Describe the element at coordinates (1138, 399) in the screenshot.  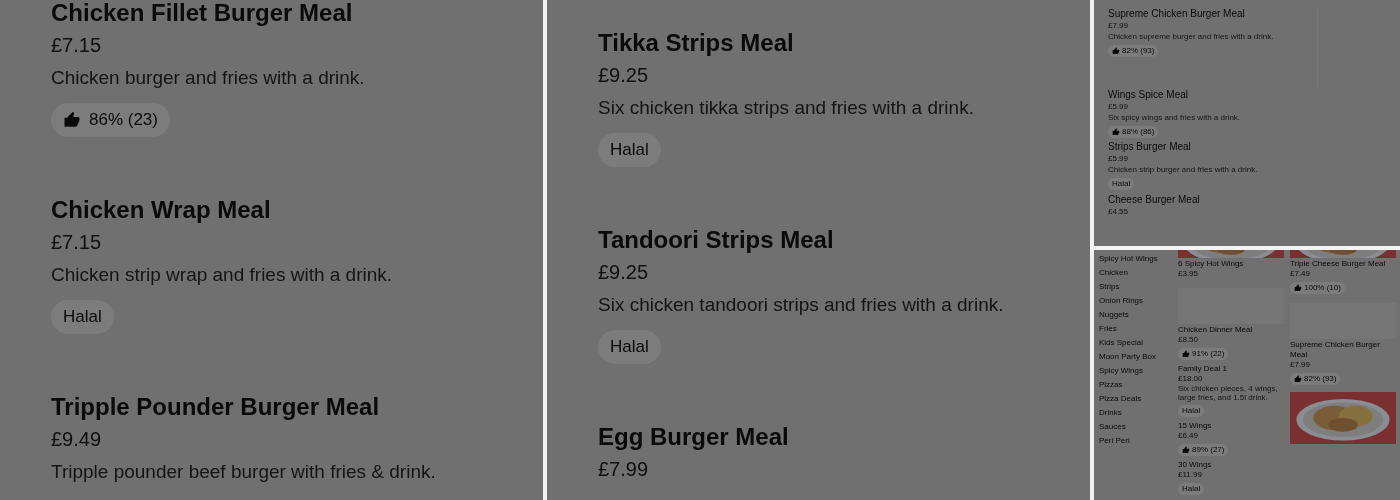
I see `category-link: Pizza Deals` at that location.